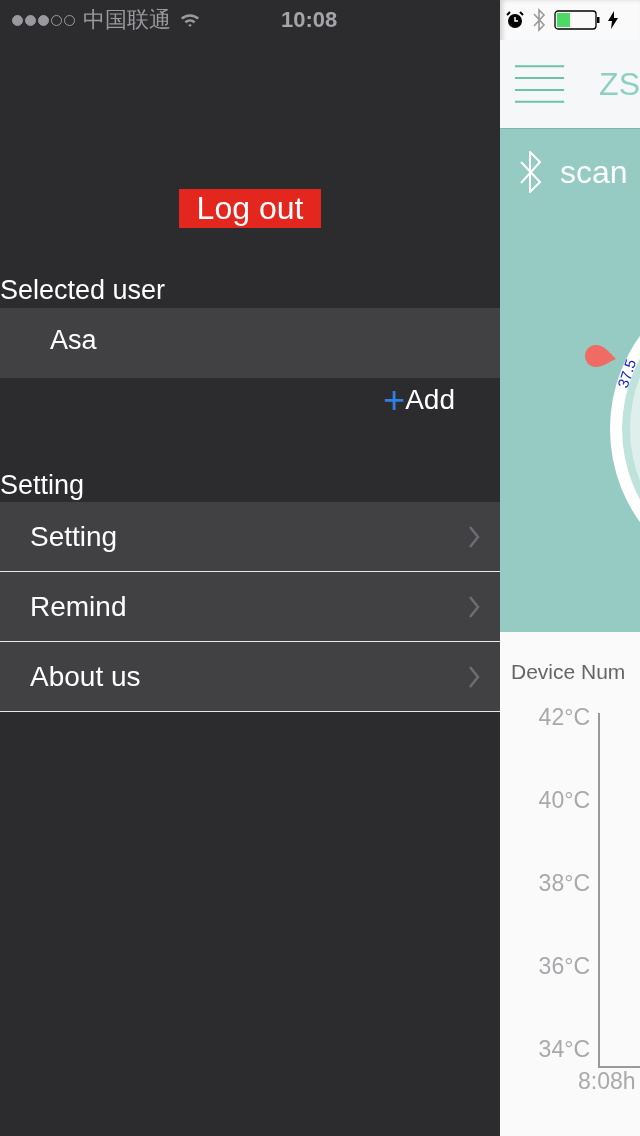 The image size is (640, 1136). Describe the element at coordinates (563, 800) in the screenshot. I see `y-axis-label: 40°C` at that location.